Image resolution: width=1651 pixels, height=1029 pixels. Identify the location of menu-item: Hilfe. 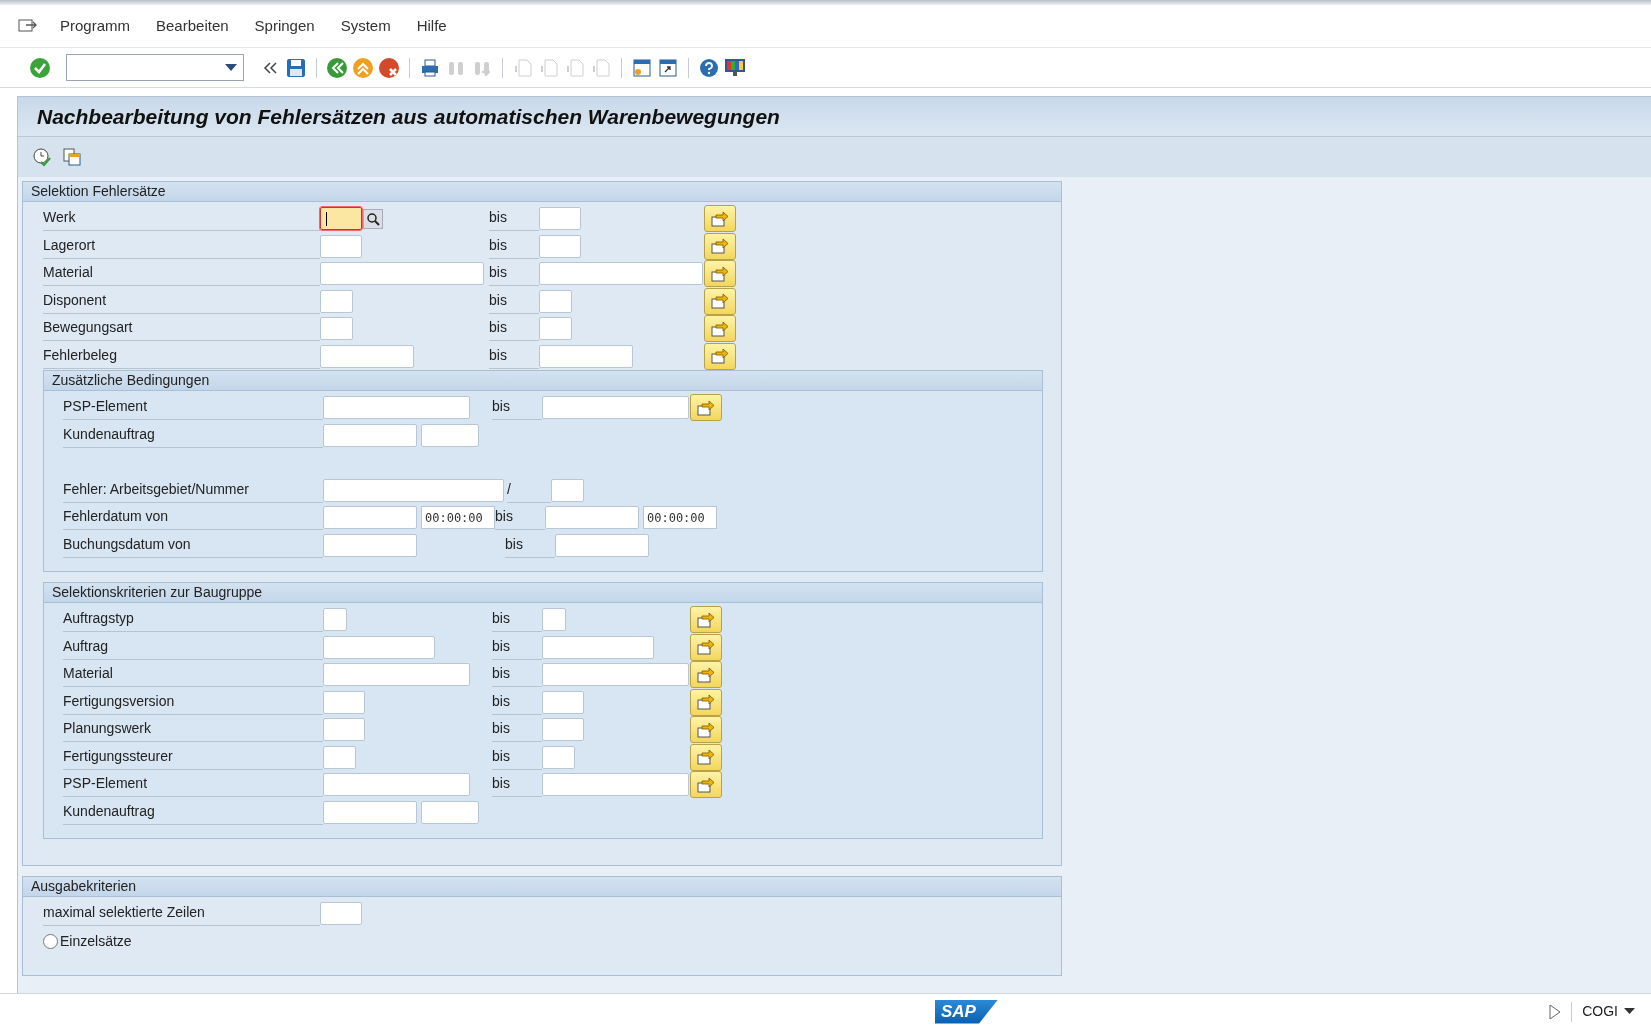
(431, 26).